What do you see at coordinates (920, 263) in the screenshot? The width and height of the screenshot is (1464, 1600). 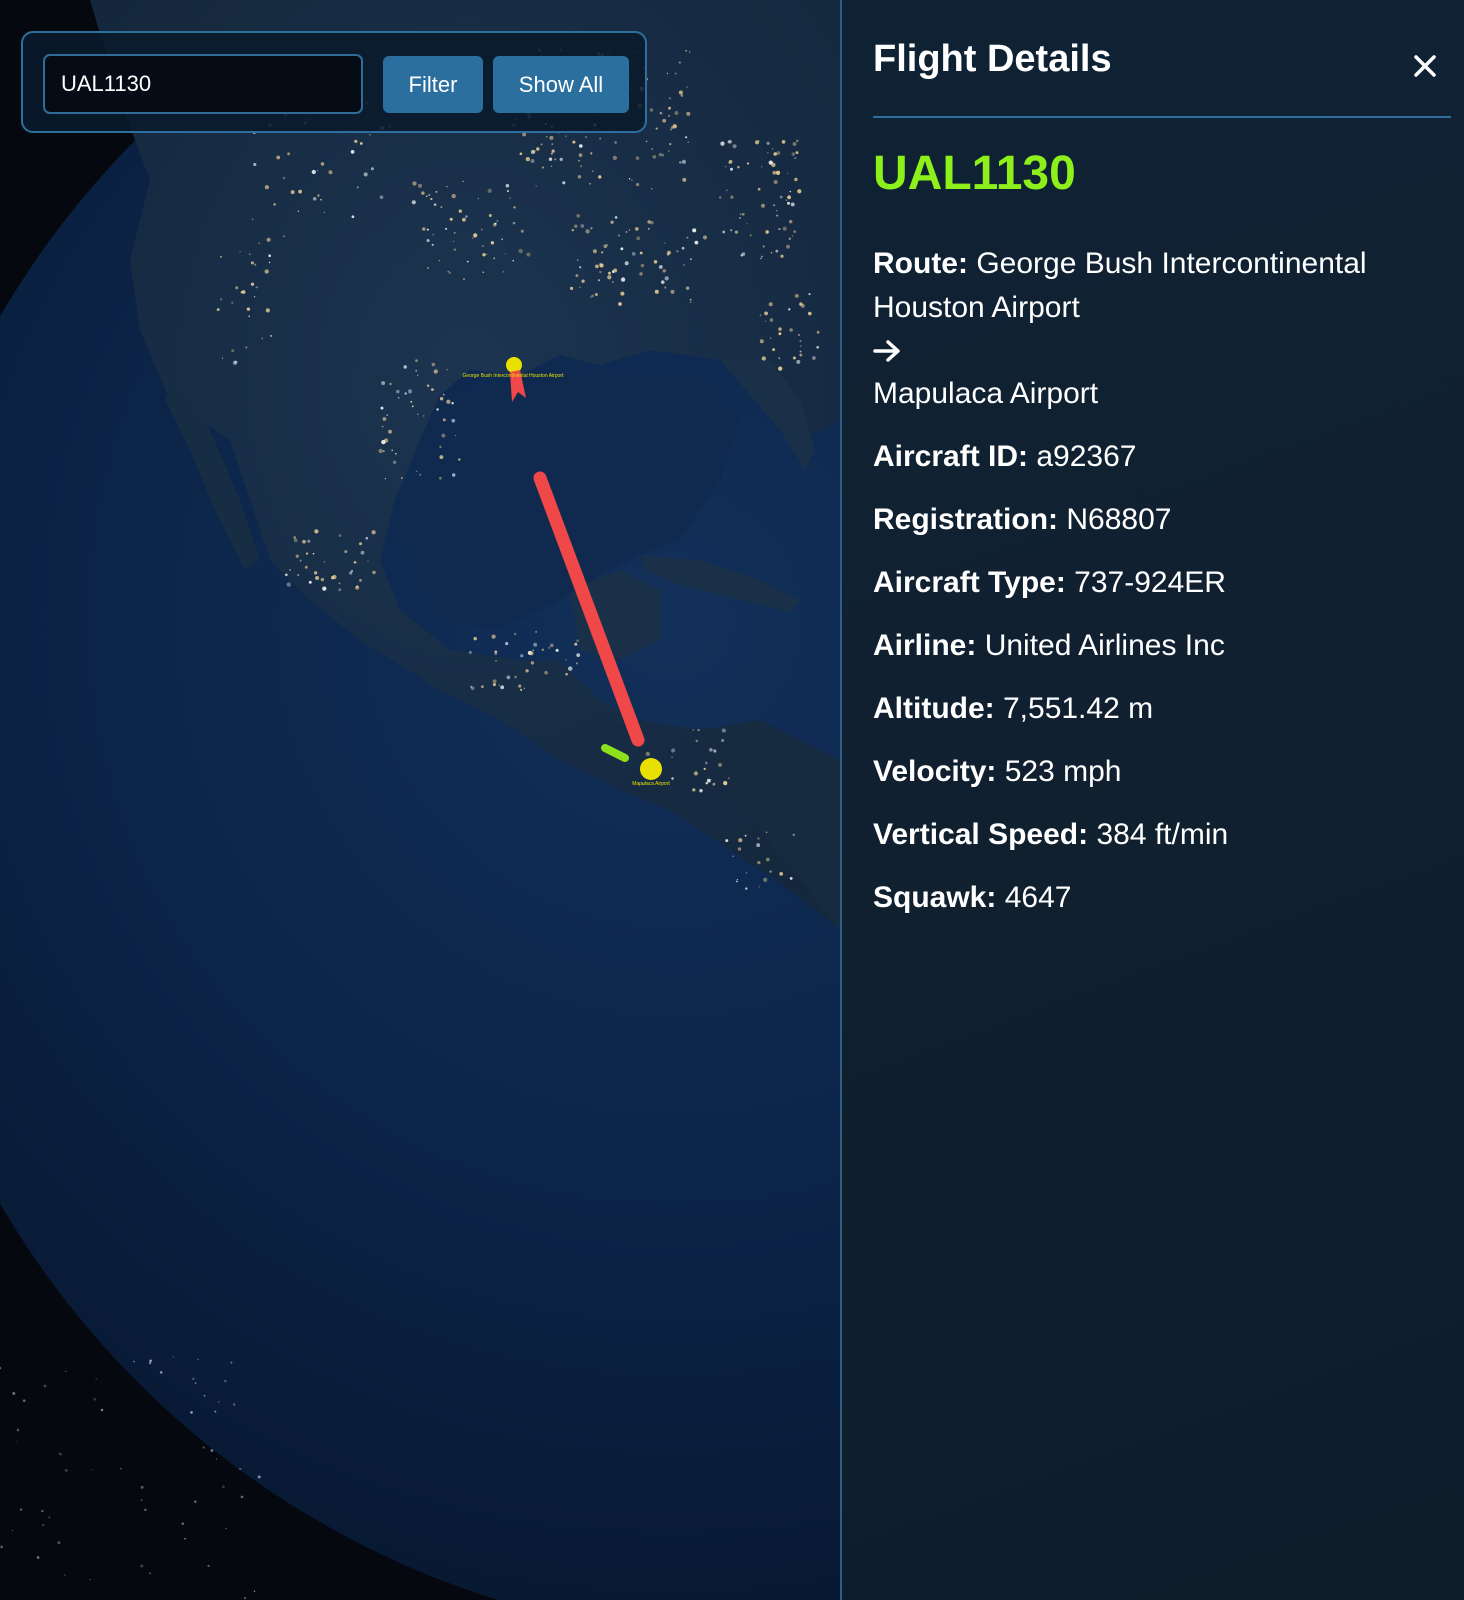 I see `route-label: Route:` at bounding box center [920, 263].